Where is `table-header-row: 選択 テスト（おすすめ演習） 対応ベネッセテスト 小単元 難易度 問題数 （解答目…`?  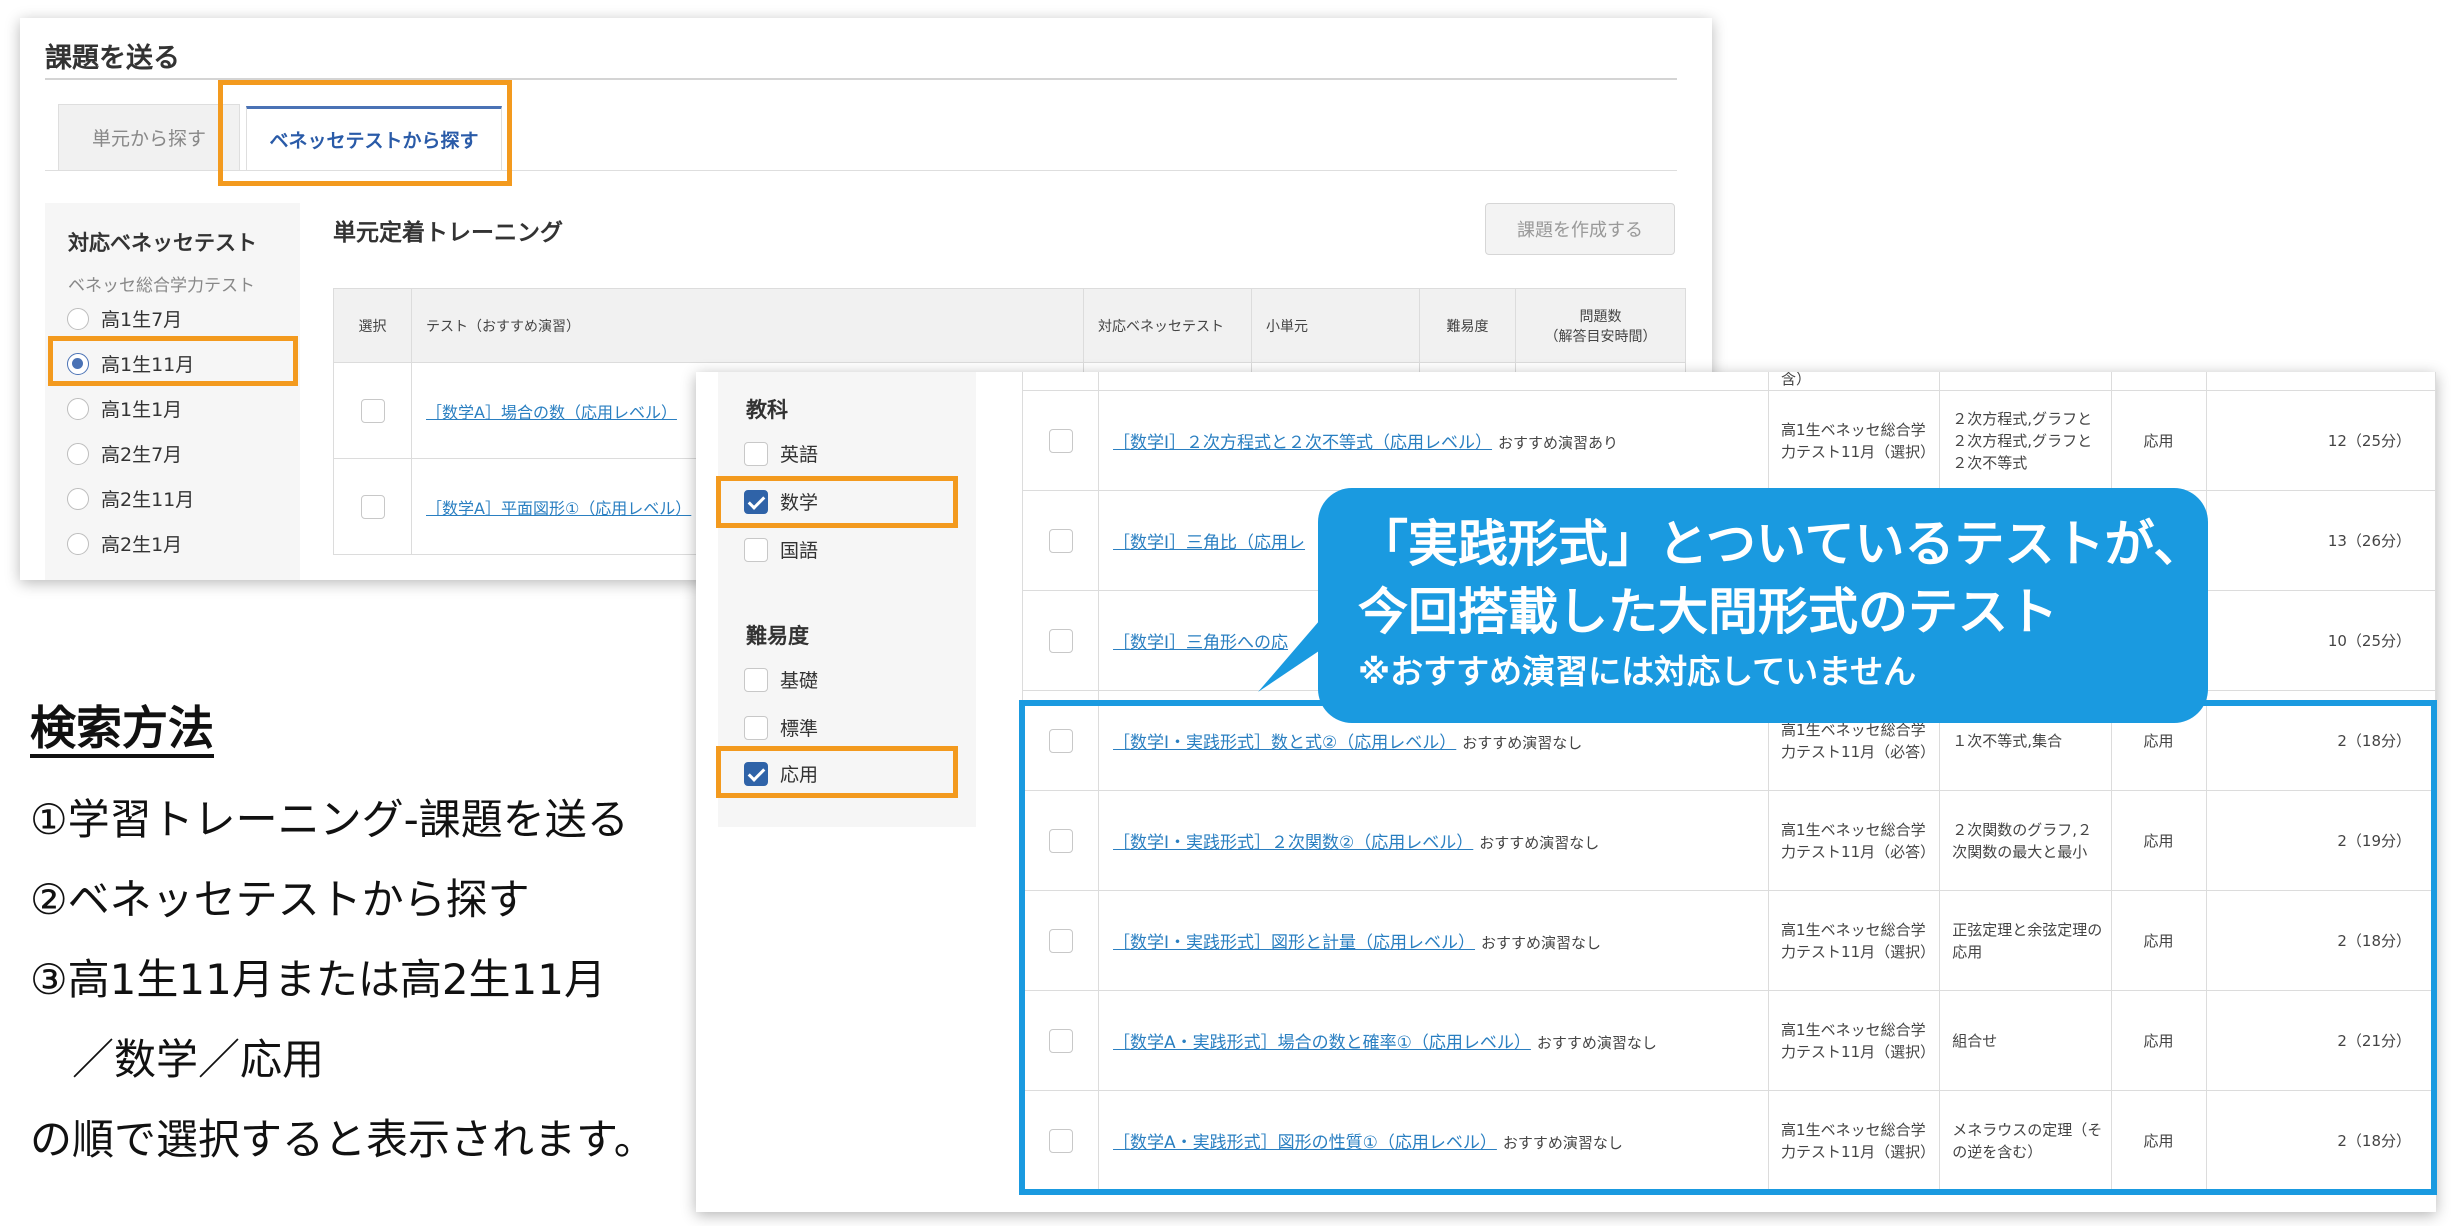 table-header-row: 選択 テスト（おすすめ演習） 対応ベネッセテスト 小単元 難易度 問題数 （解答目… is located at coordinates (1009, 325).